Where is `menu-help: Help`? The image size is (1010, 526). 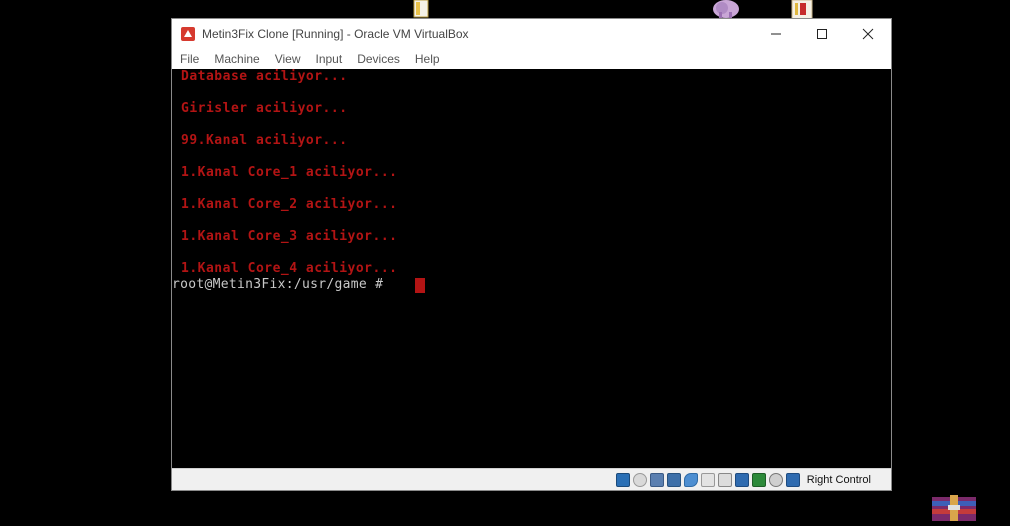
menu-help: Help is located at coordinates (427, 59).